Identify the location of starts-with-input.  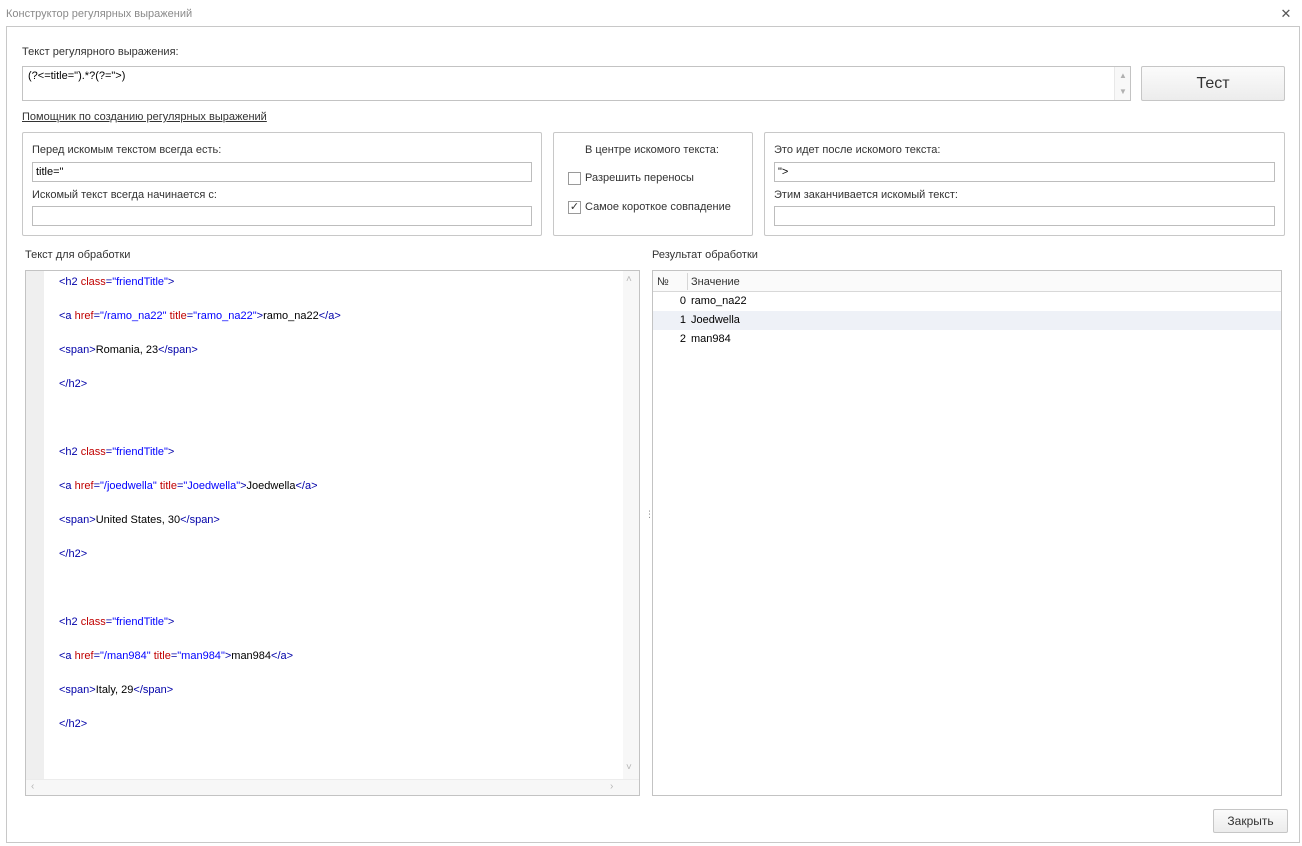
(282, 216).